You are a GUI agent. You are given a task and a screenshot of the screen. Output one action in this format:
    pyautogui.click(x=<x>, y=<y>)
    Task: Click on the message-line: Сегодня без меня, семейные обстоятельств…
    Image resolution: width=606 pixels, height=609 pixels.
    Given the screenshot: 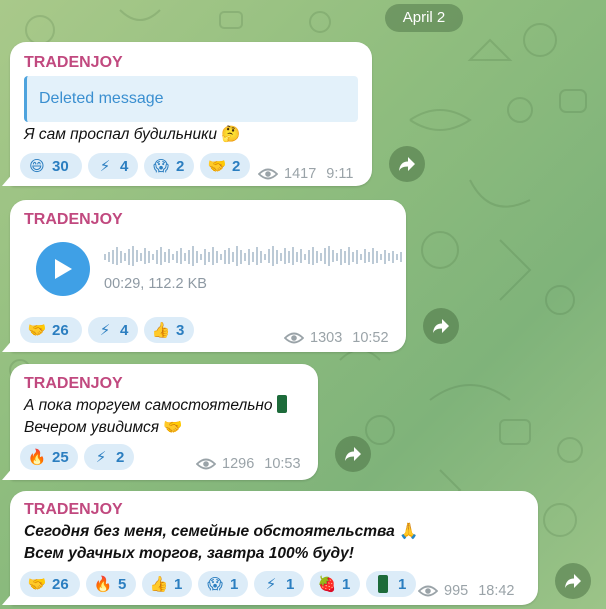 What is the action you would take?
    pyautogui.click(x=209, y=531)
    